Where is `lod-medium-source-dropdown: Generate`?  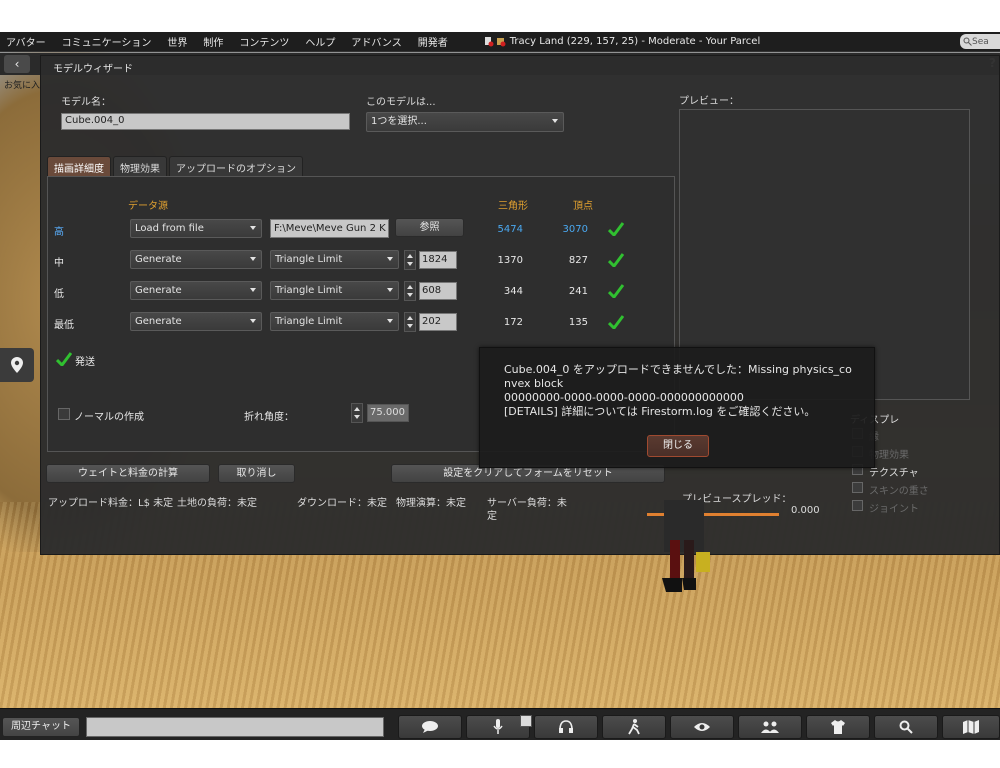
lod-medium-source-dropdown: Generate is located at coordinates (196, 259).